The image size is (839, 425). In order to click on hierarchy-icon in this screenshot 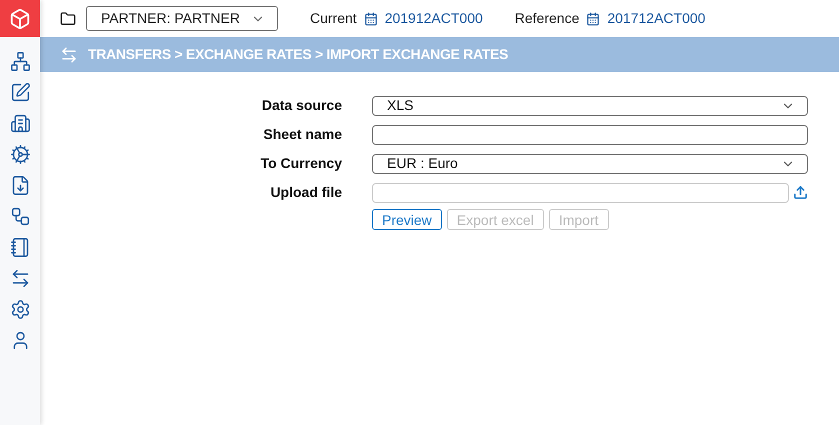, I will do `click(20, 61)`.